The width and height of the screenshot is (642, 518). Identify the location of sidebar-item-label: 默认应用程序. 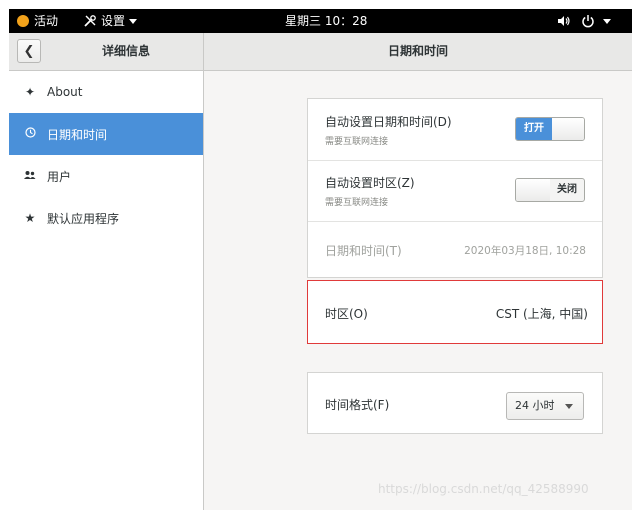
(83, 218).